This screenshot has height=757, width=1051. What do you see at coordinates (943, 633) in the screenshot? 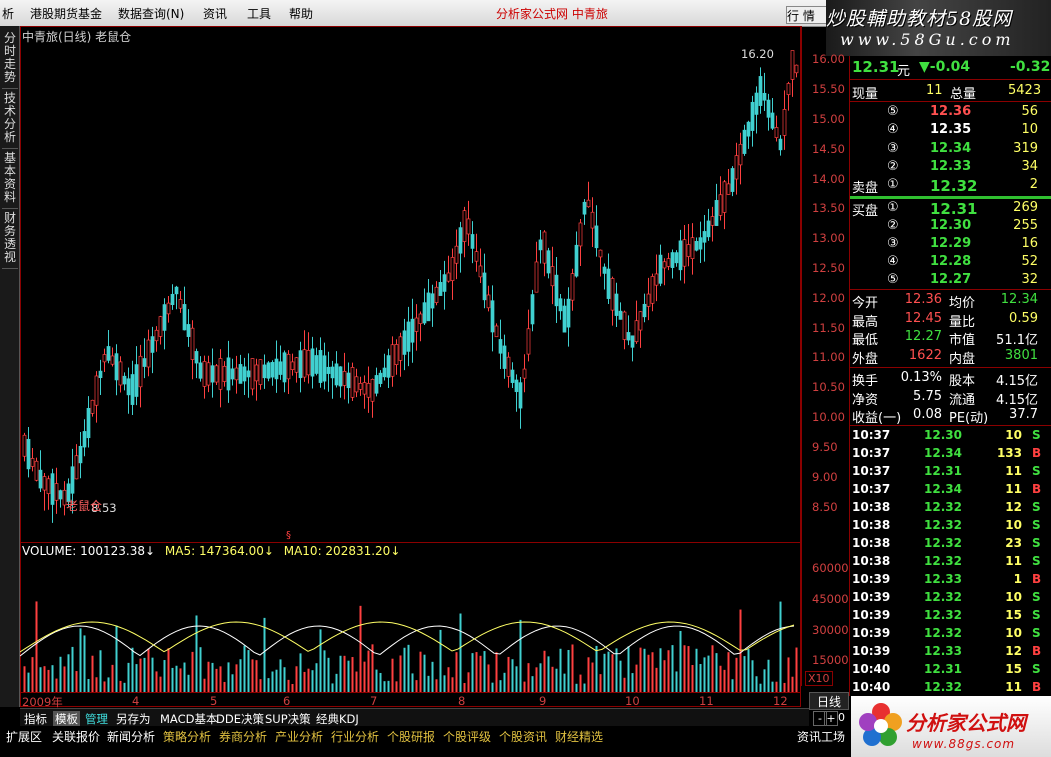
I see `tick-price: 12.32` at bounding box center [943, 633].